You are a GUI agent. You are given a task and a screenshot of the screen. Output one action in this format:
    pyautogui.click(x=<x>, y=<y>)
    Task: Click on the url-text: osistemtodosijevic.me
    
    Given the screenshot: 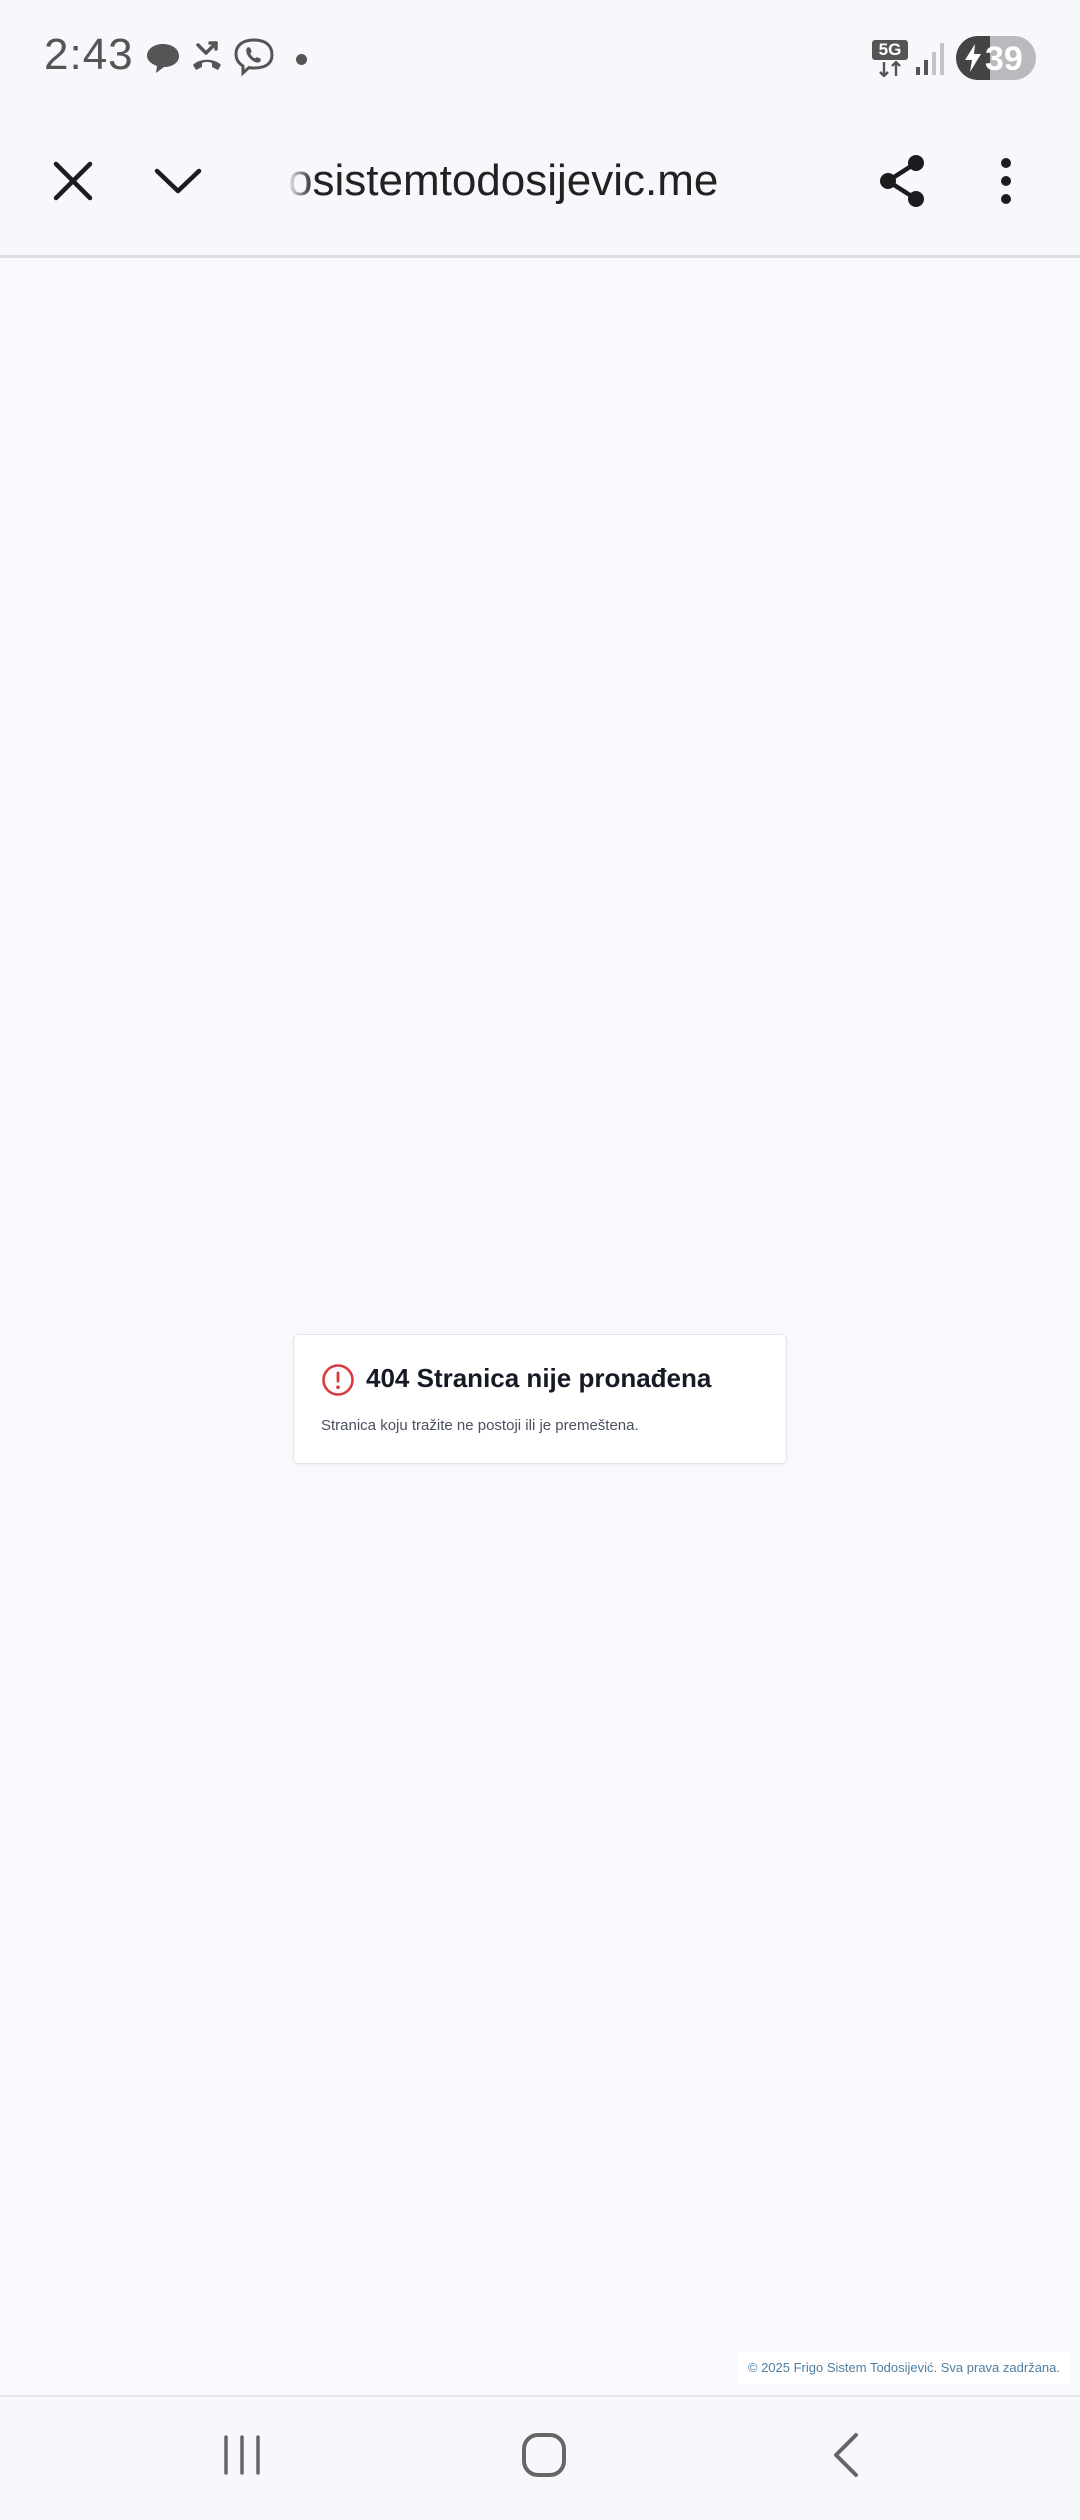 What is the action you would take?
    pyautogui.click(x=508, y=181)
    